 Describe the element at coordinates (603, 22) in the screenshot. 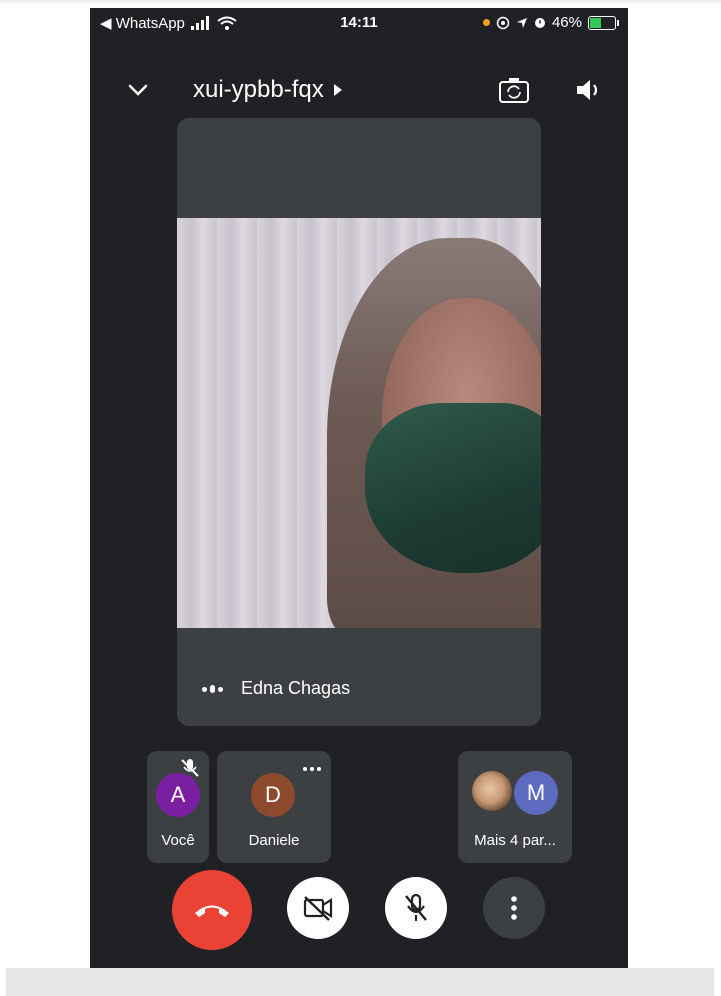

I see `battery-icon` at that location.